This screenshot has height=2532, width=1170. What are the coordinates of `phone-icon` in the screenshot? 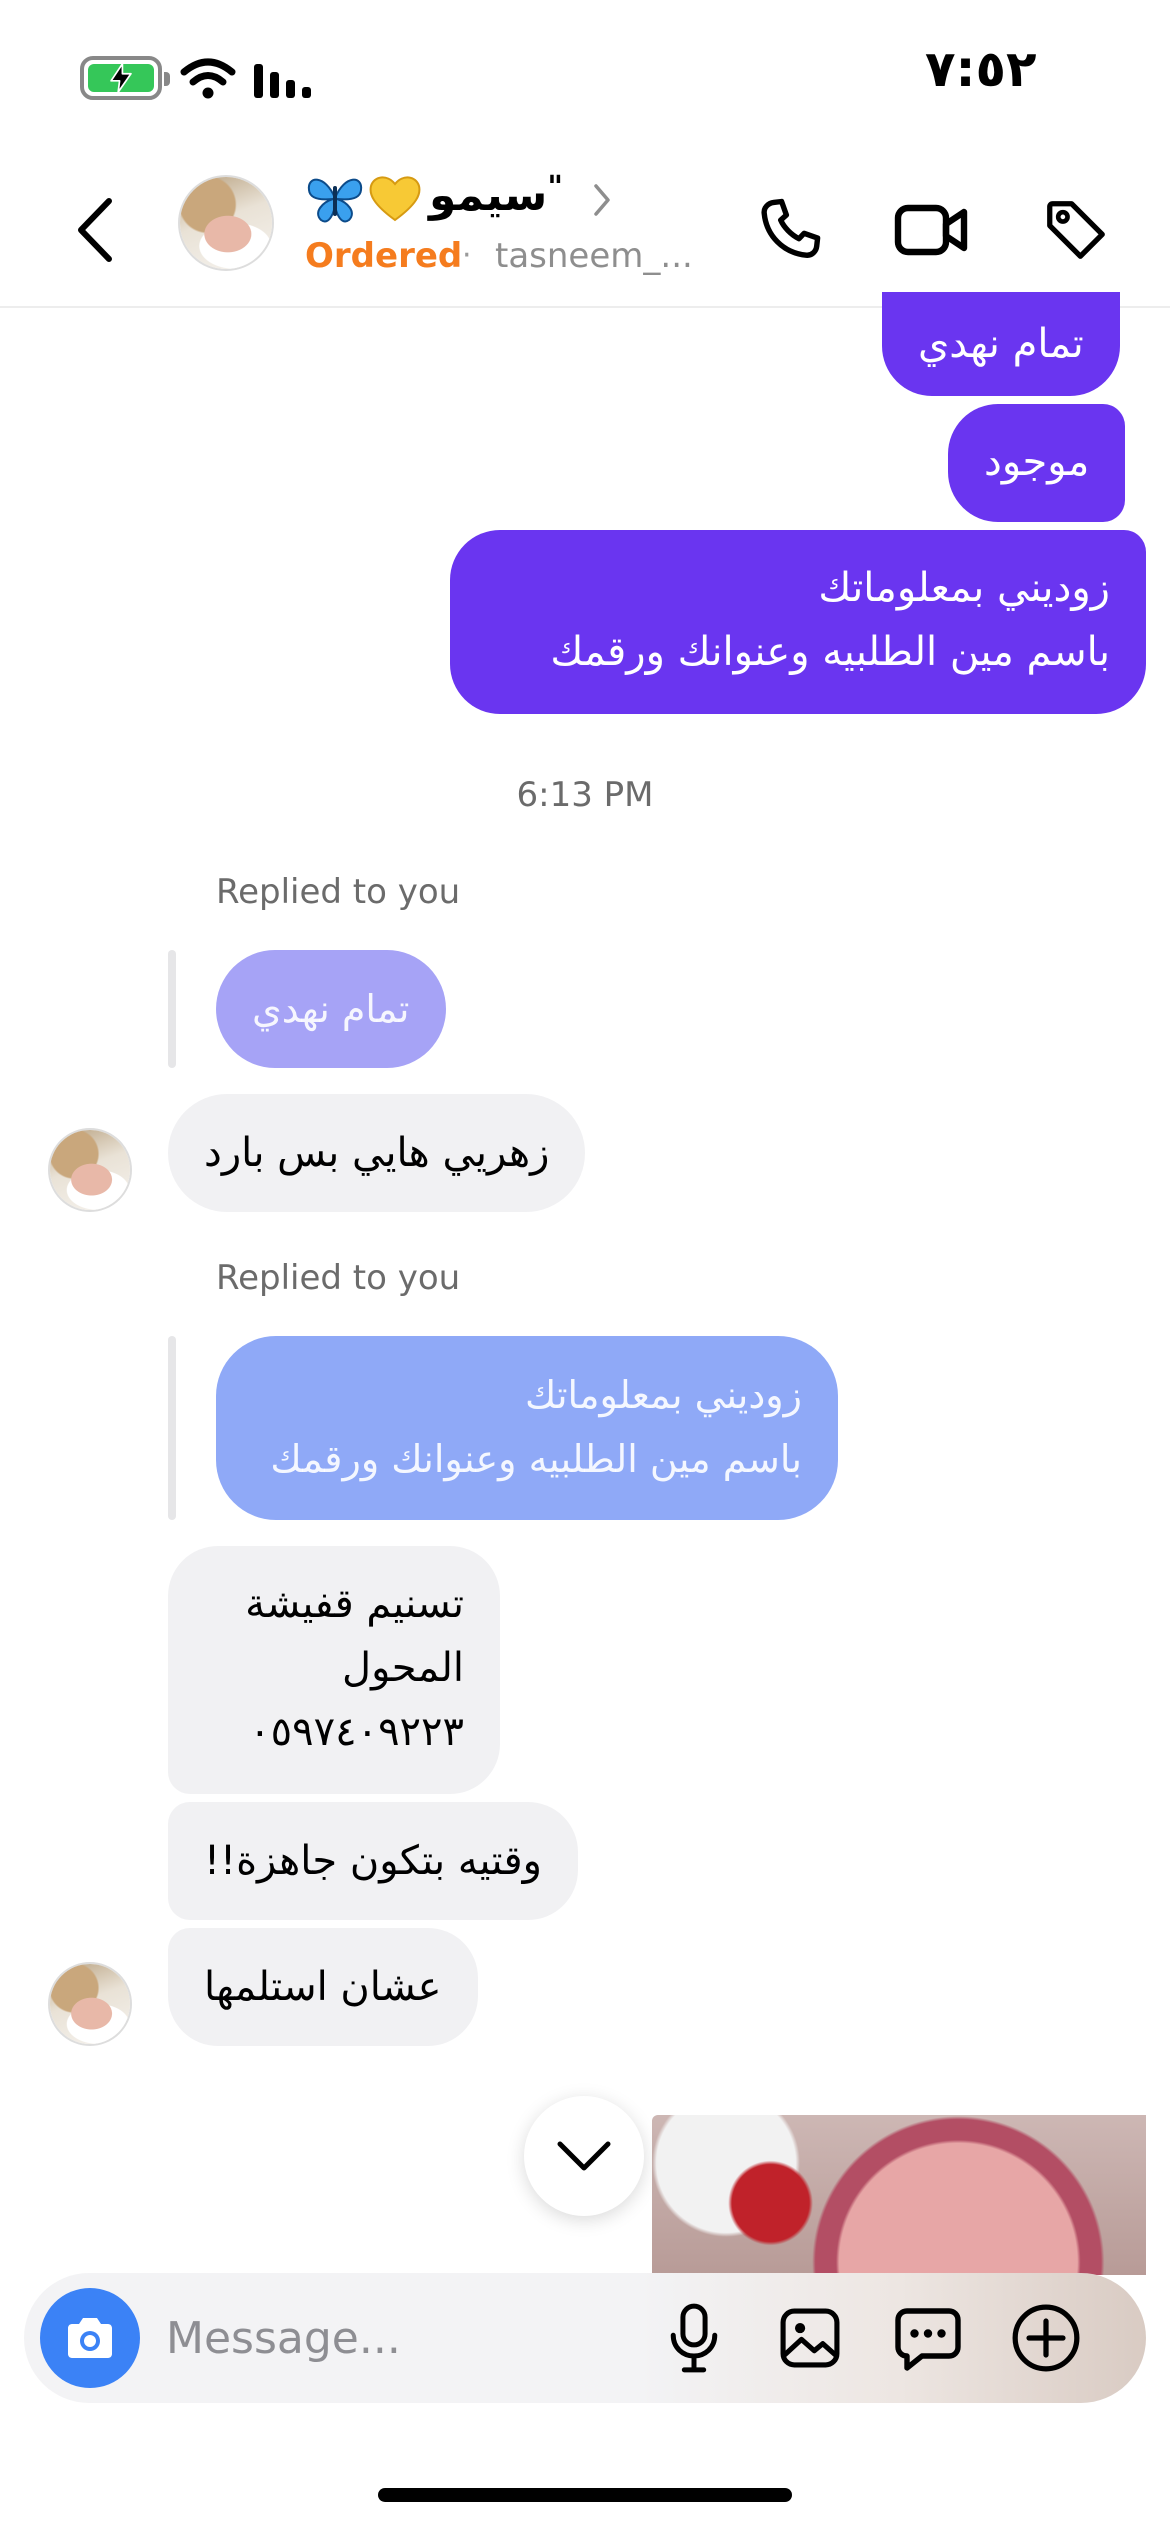 It's located at (791, 228).